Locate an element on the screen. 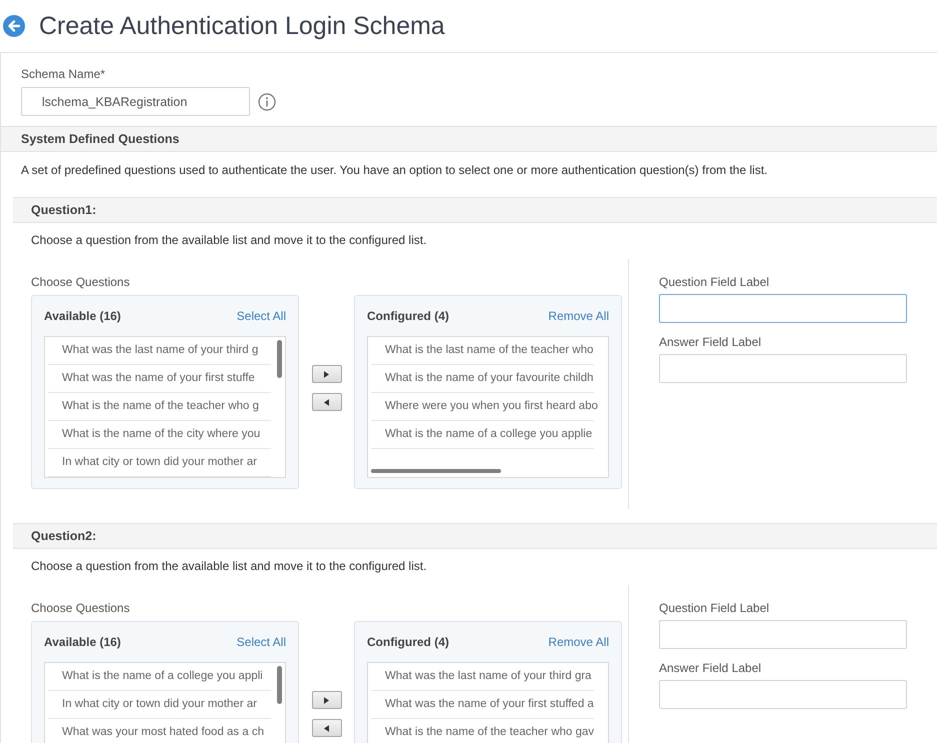  info-icon is located at coordinates (267, 101).